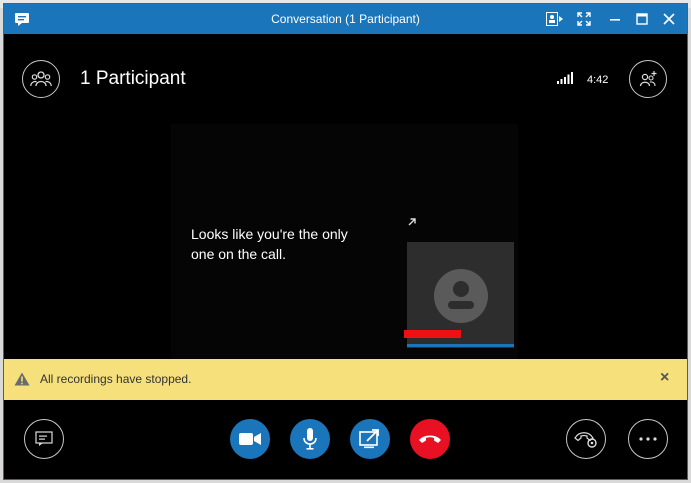  I want to click on contact-card-button, so click(555, 19).